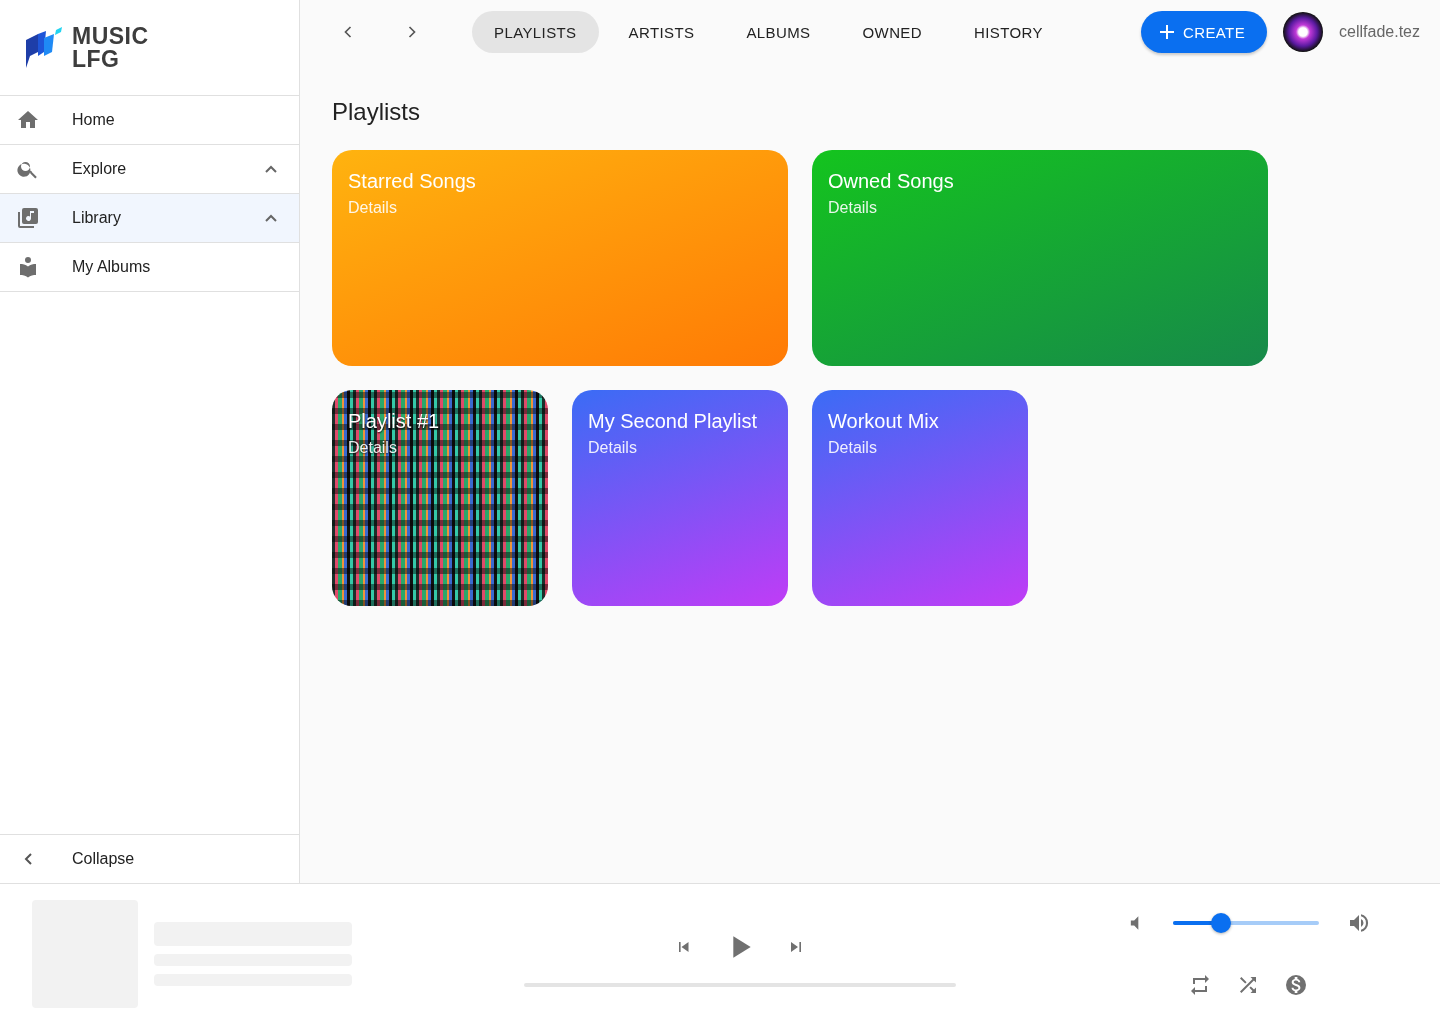 This screenshot has height=1024, width=1440. I want to click on playlist-title: My Second Playlist, so click(673, 421).